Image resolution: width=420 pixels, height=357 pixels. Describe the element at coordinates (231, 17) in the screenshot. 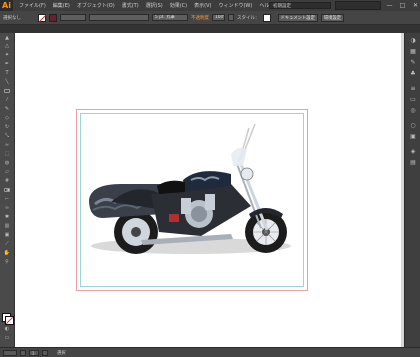

I see `opacity-arrow` at that location.